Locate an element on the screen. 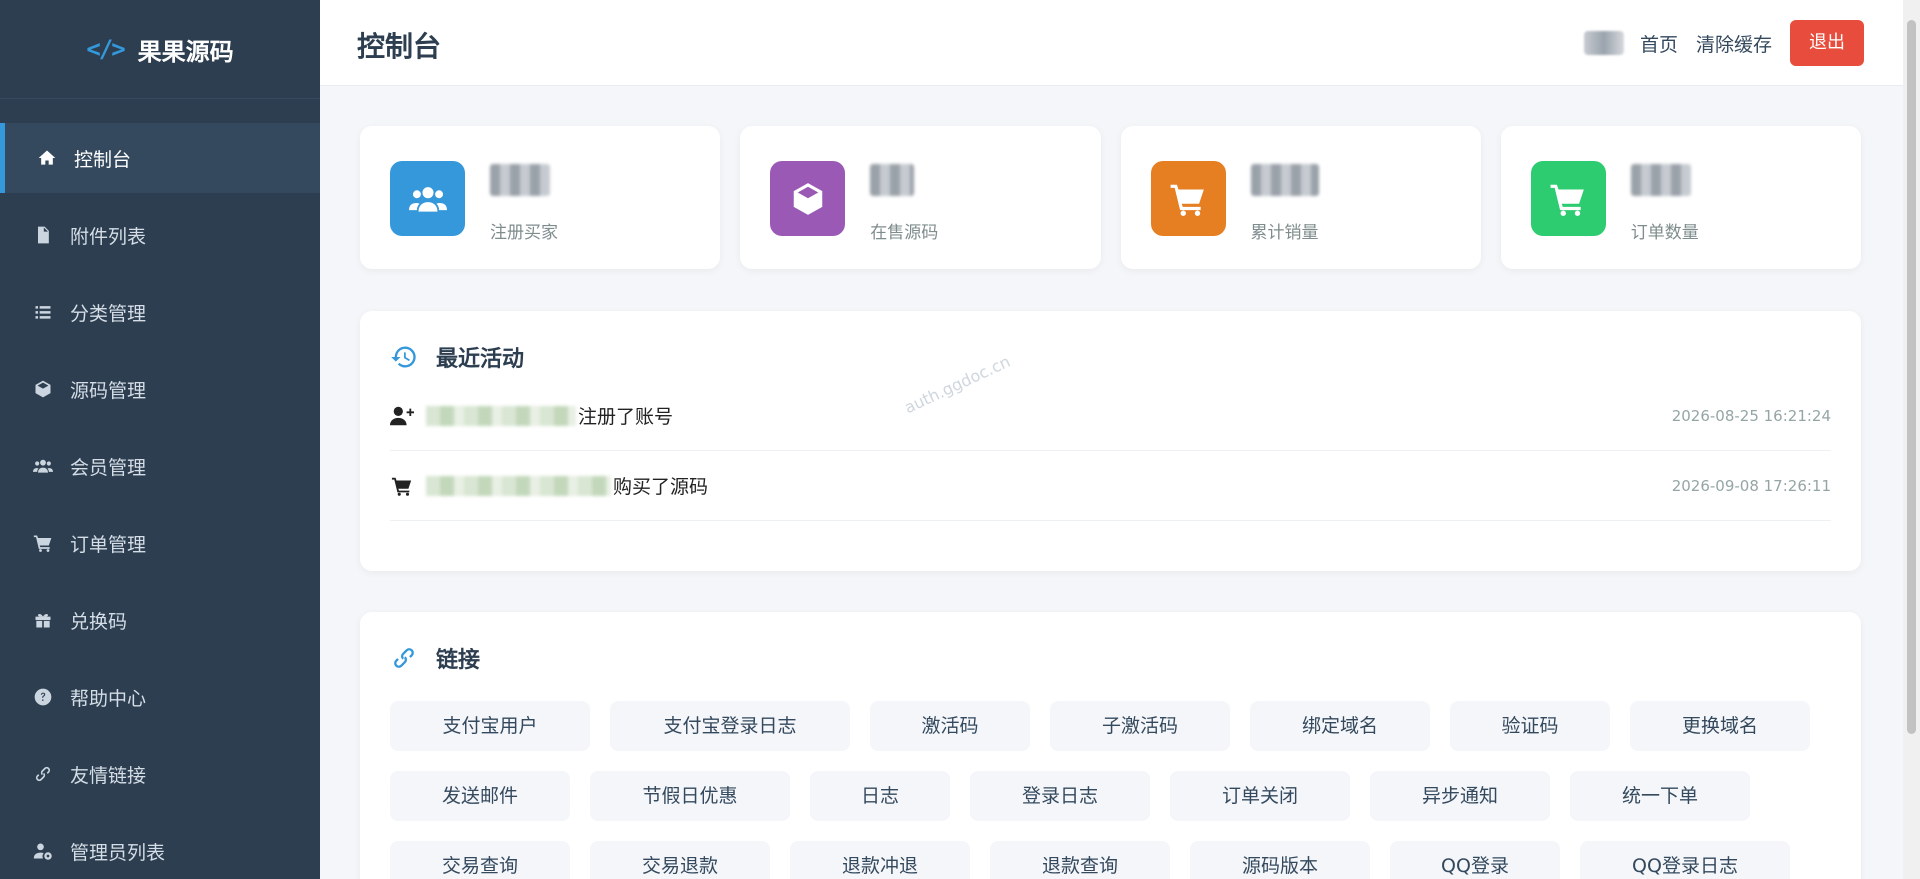 This screenshot has width=1920, height=879. sidebar-item-label: 会员管理 is located at coordinates (108, 467).